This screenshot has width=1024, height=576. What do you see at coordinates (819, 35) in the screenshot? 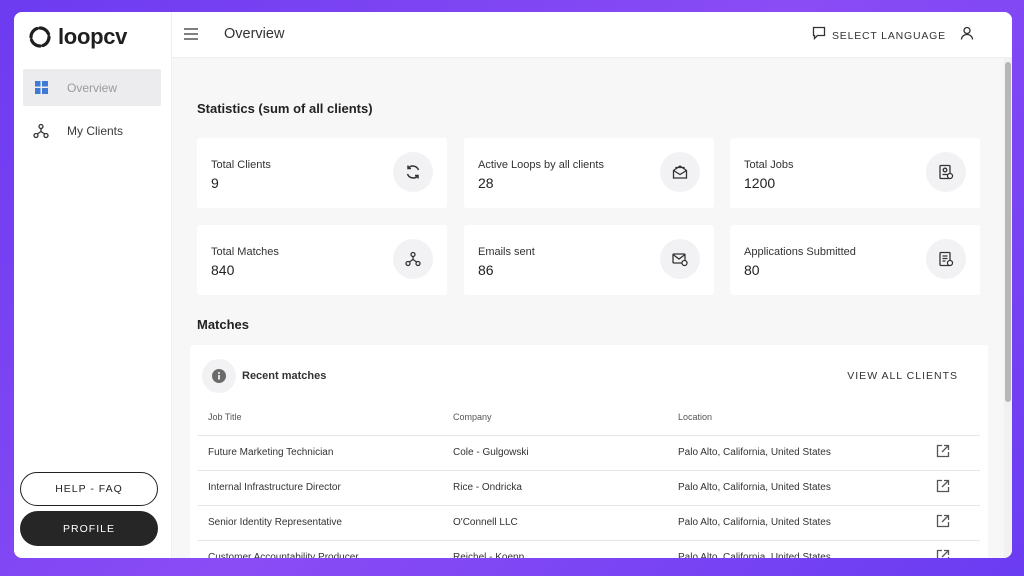
I see `message-square-icon` at bounding box center [819, 35].